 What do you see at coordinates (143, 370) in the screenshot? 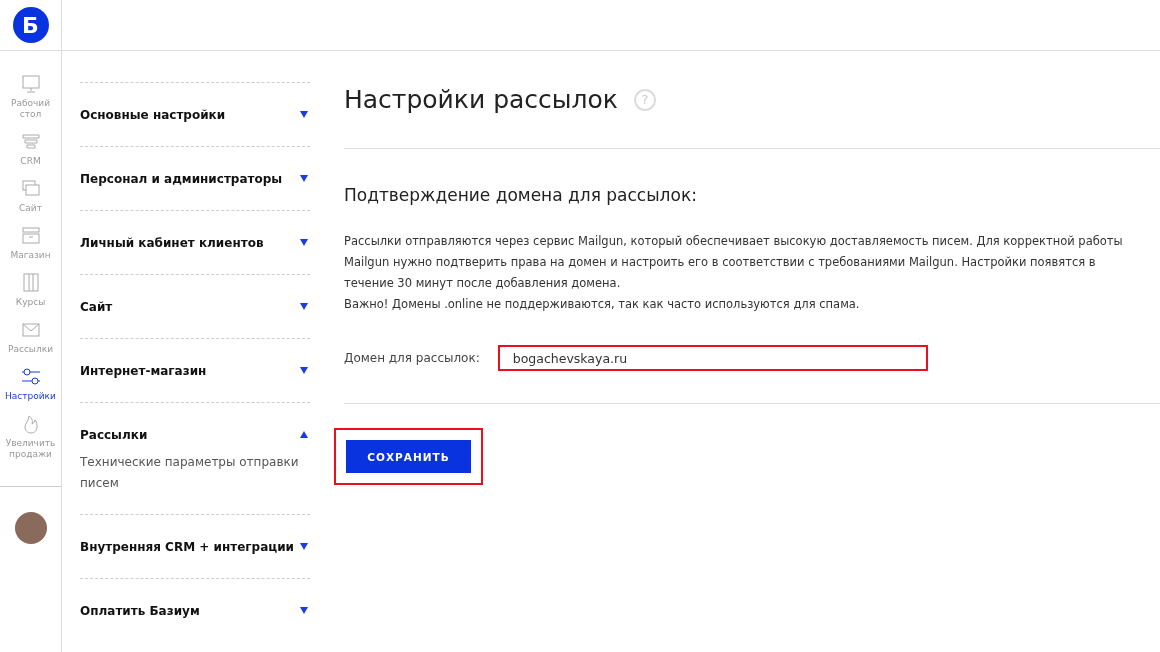
I see `menu-section-title: Интернет-магазин` at bounding box center [143, 370].